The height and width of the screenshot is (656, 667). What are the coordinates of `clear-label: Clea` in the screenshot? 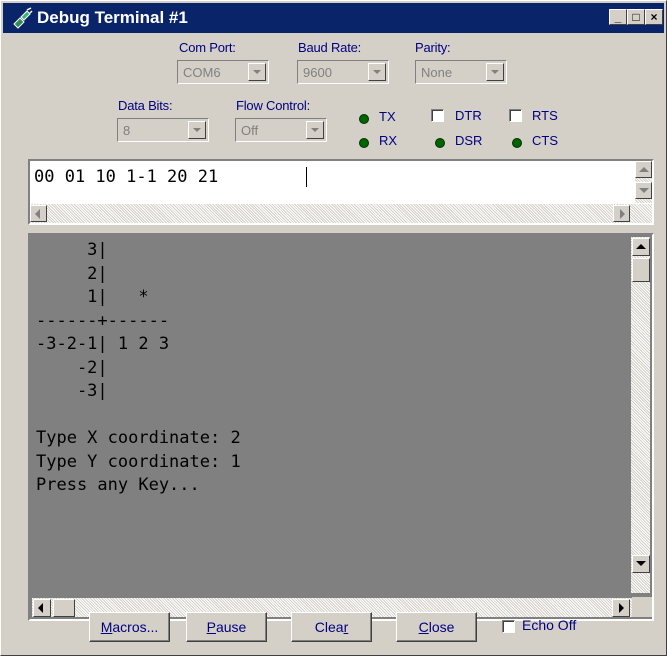 It's located at (329, 627).